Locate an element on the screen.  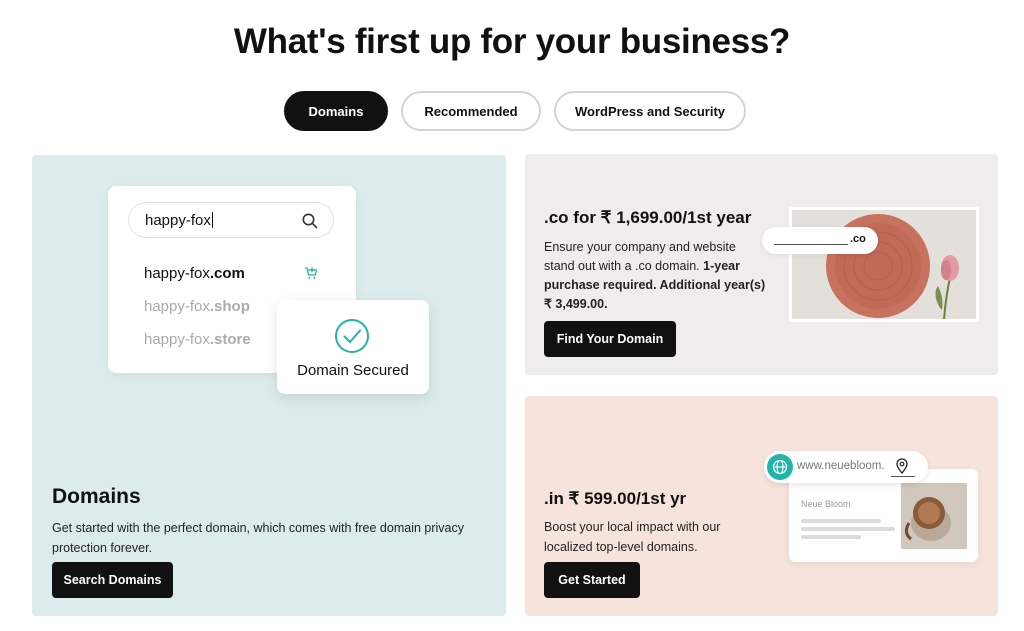
site-name: Neue Bloom is located at coordinates (826, 504).